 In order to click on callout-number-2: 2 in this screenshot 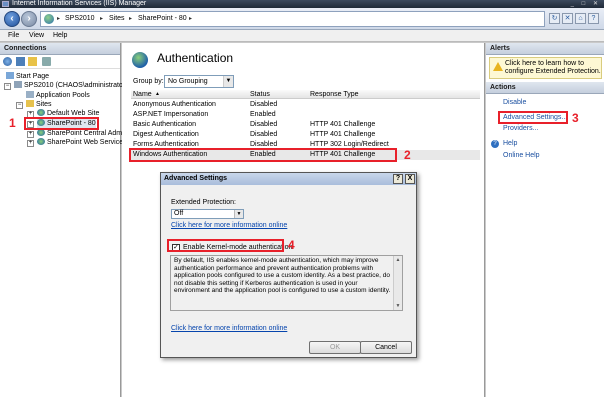, I will do `click(407, 155)`.